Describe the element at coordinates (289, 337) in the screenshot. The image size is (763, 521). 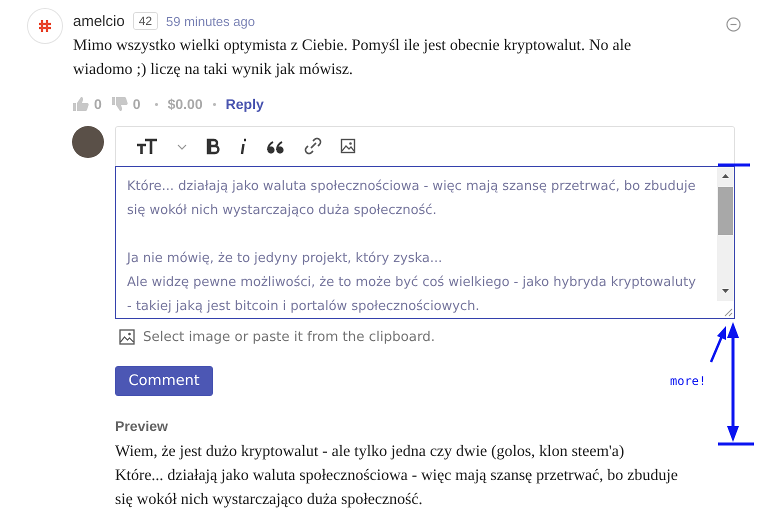
I see `image-upload-hint: Select image or paste it from the clipboard.` at that location.